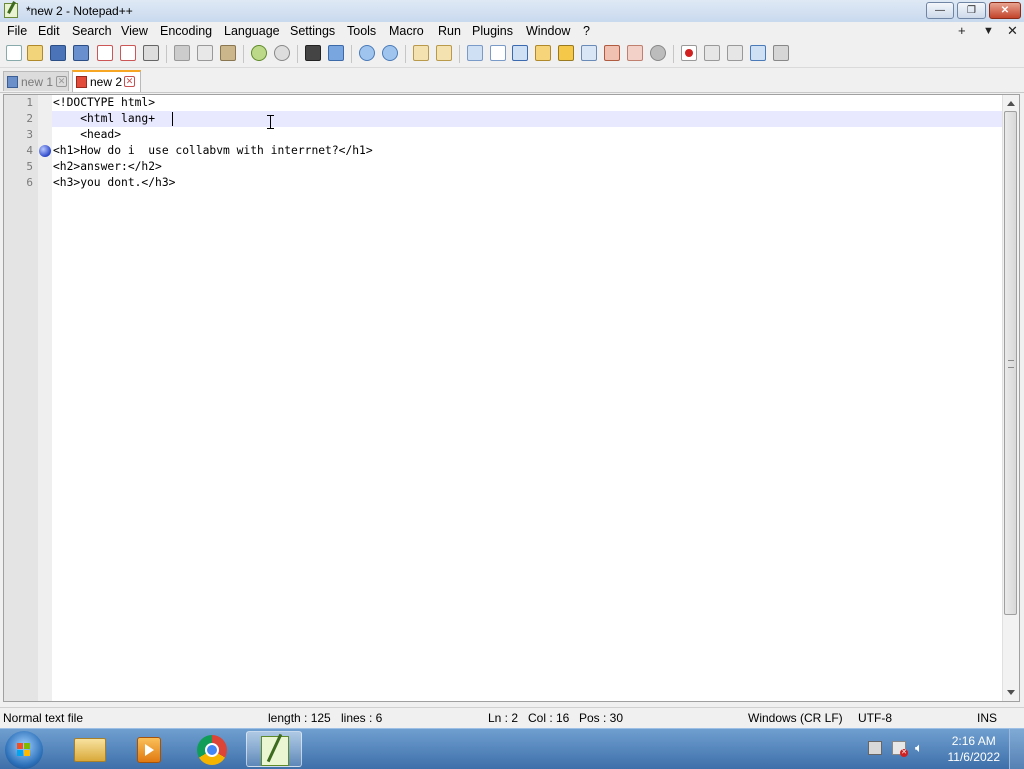 This screenshot has height=769, width=1024. What do you see at coordinates (313, 53) in the screenshot?
I see `find-icon` at bounding box center [313, 53].